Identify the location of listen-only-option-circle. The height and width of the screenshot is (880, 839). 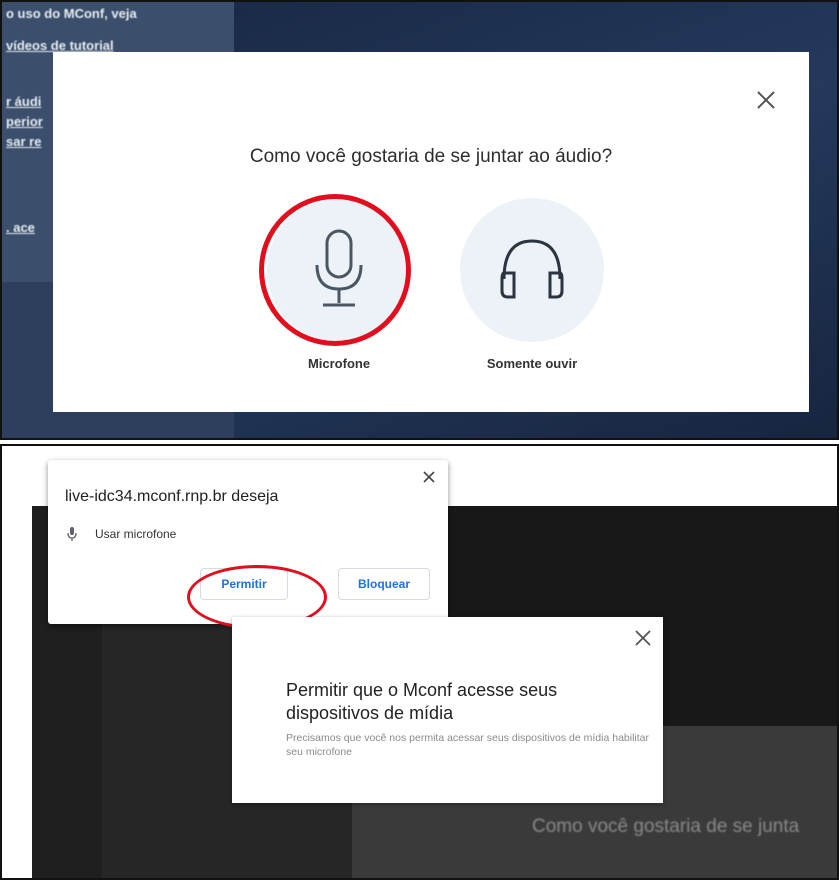
(532, 270).